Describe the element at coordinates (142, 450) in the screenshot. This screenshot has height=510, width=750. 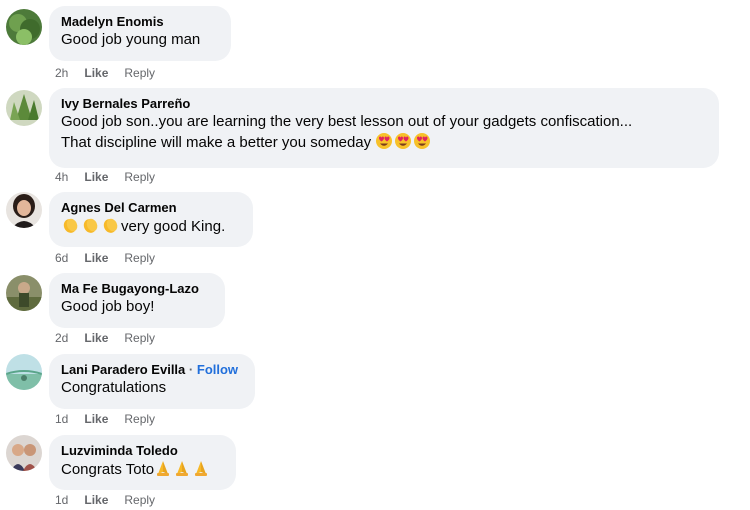
I see `comment-author: Luzviminda Toledo` at that location.